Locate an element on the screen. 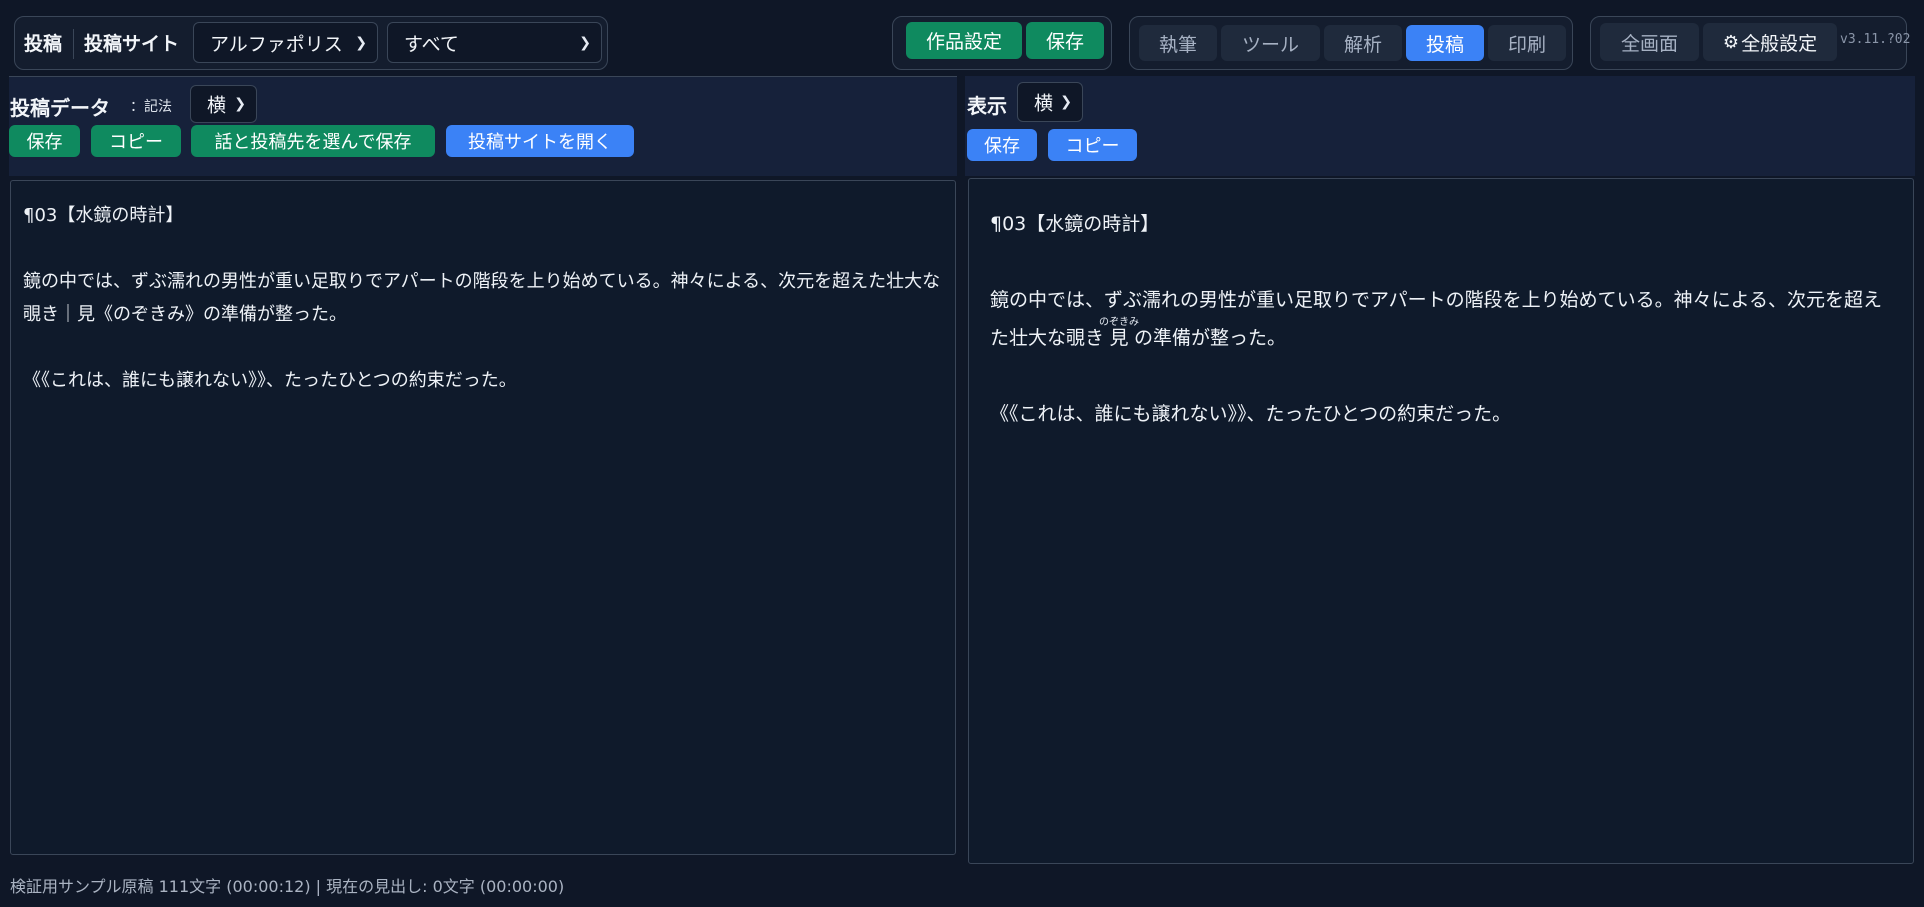  ruby-base: 見 is located at coordinates (1119, 338).